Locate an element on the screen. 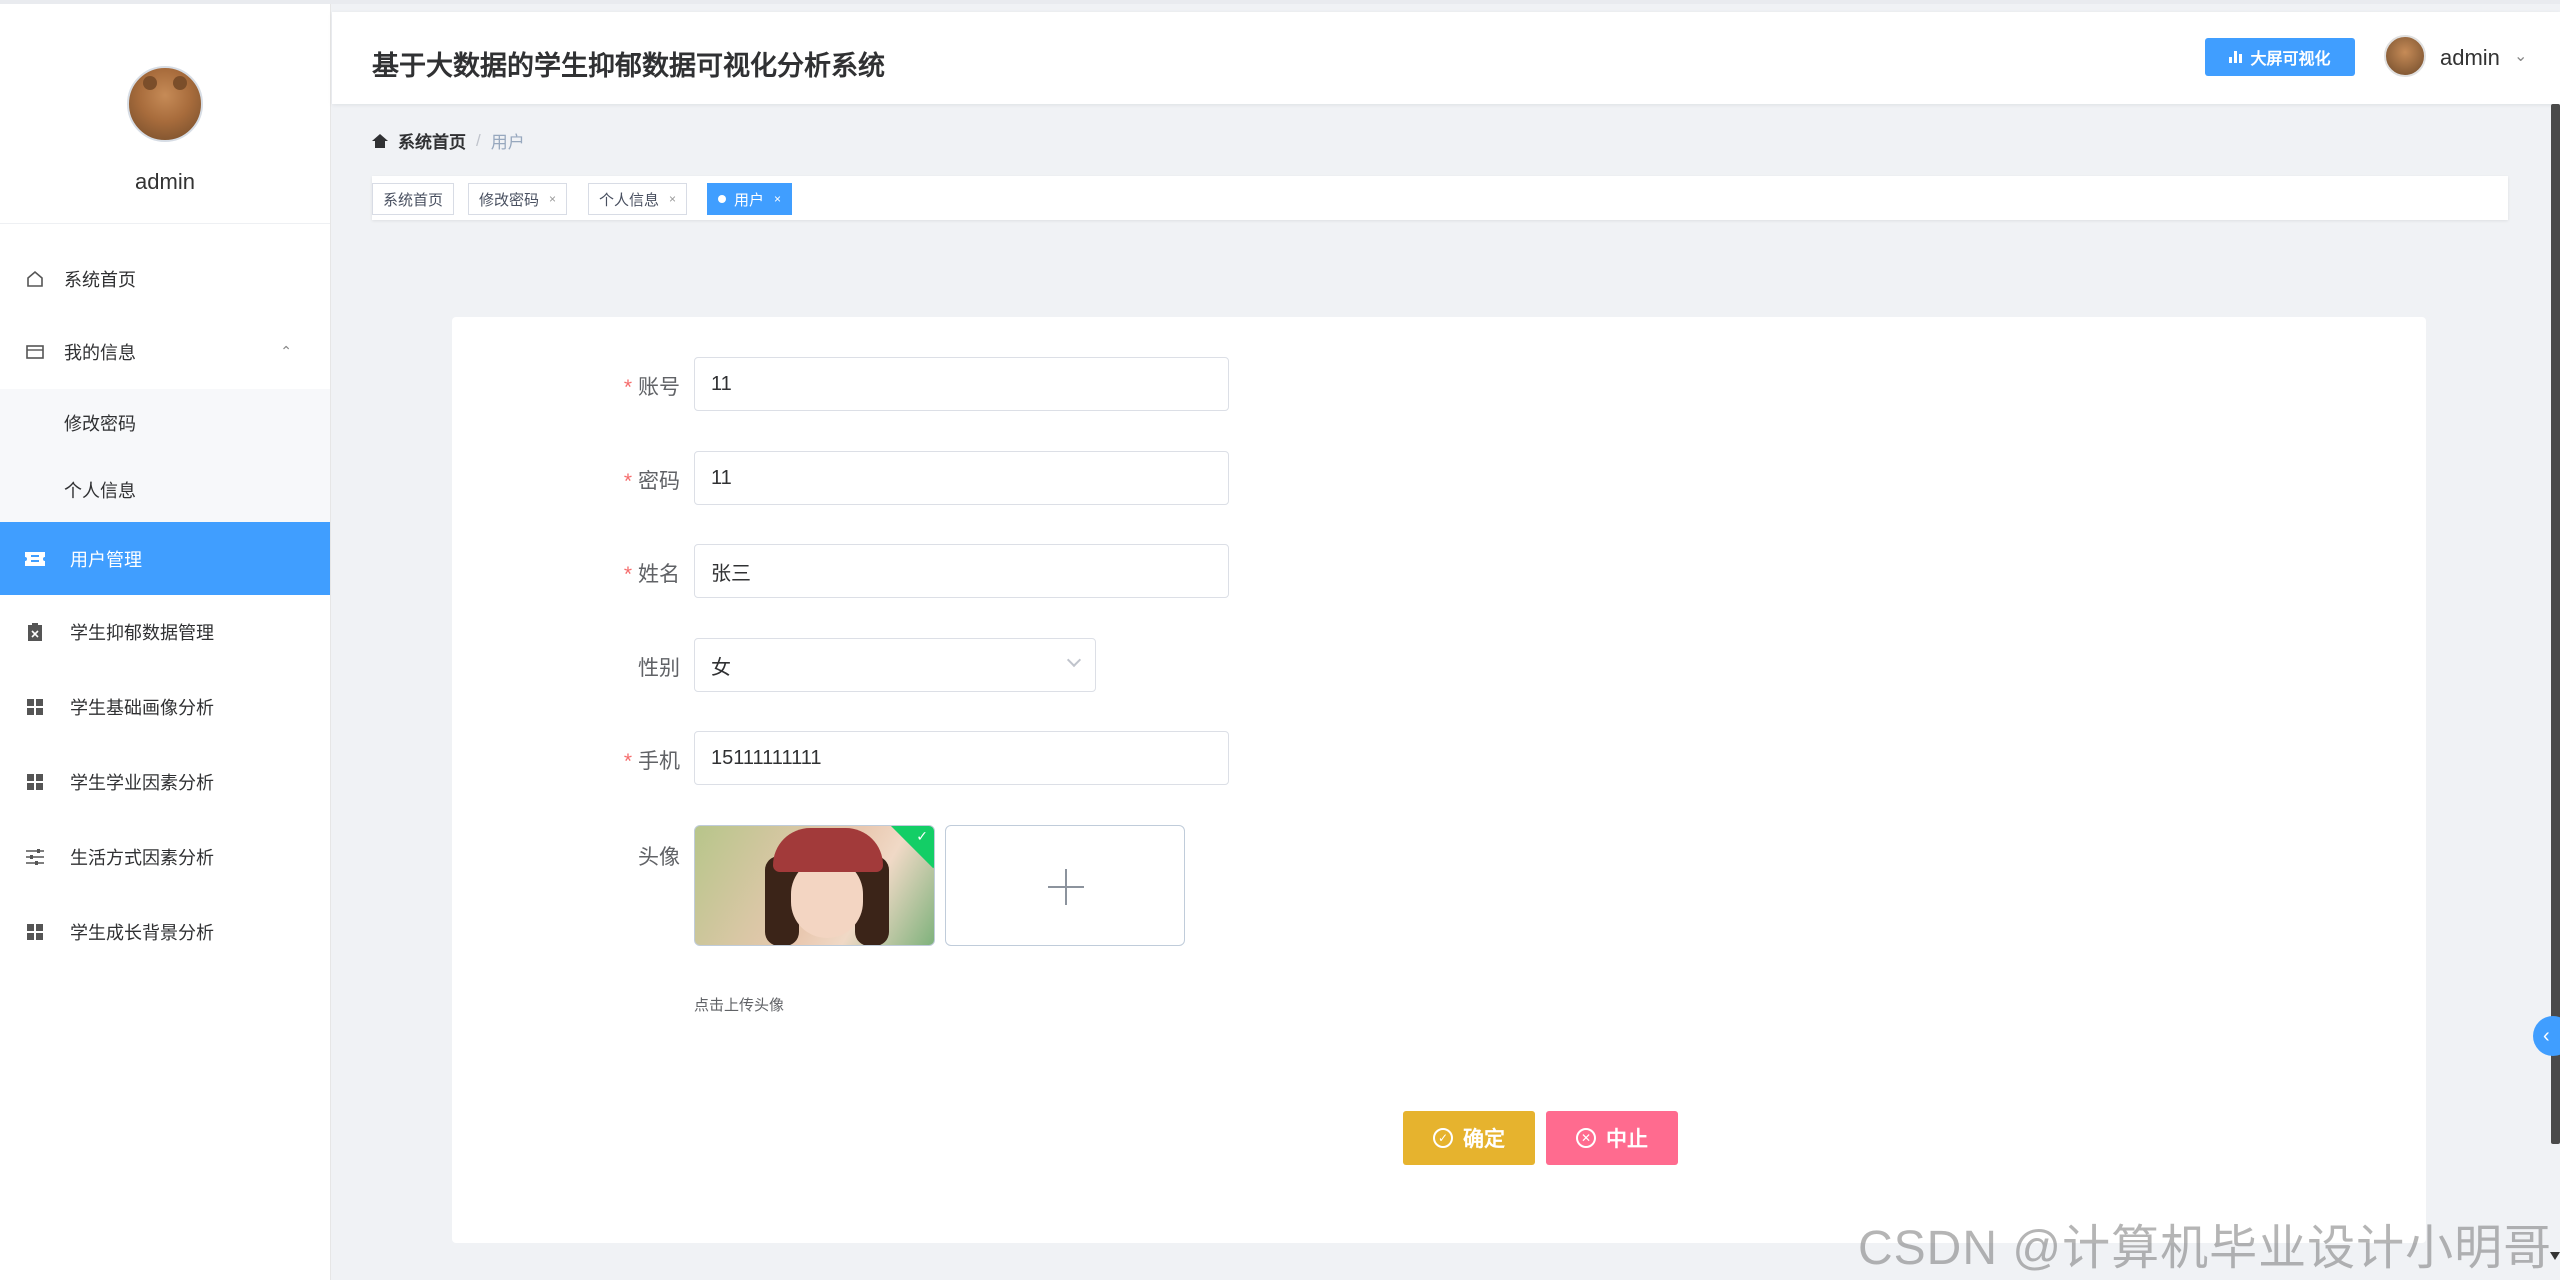  user-menu-name: admin is located at coordinates (2470, 58).